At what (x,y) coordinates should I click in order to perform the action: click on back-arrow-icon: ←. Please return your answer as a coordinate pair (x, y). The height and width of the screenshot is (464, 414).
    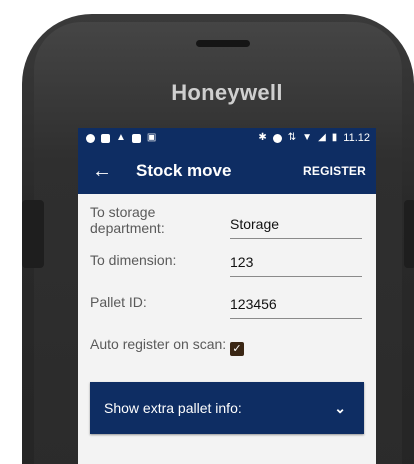
    Looking at the image, I should click on (112, 171).